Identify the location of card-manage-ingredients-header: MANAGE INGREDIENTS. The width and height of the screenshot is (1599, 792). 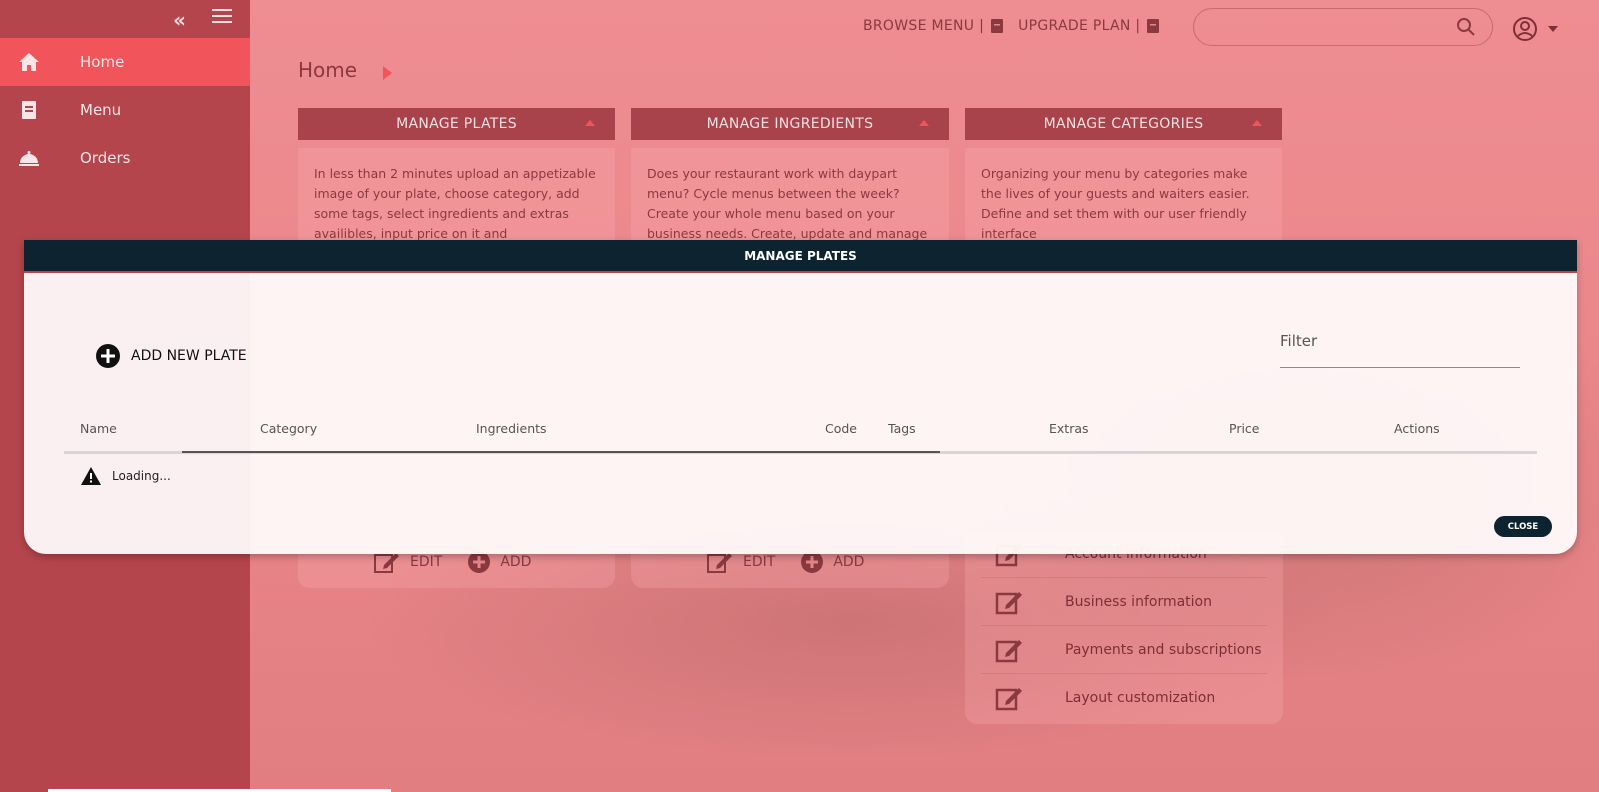
(790, 124).